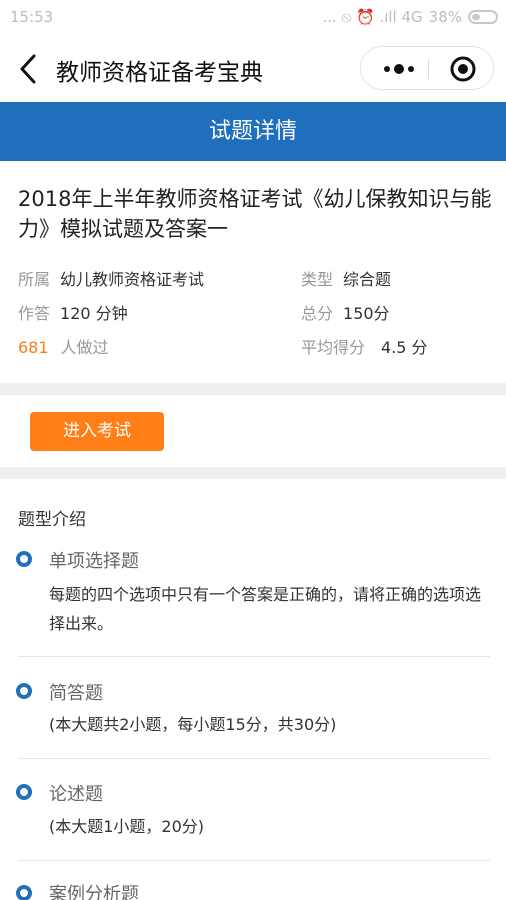 This screenshot has width=506, height=900. I want to click on meta-avg: 平均得分 4.5 分, so click(364, 346).